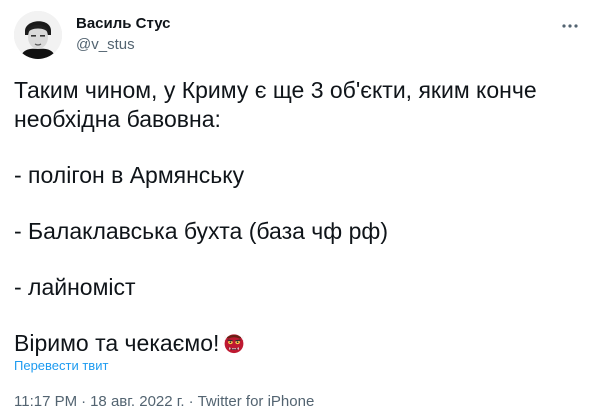  What do you see at coordinates (123, 24) in the screenshot?
I see `author-name: Василь Стус` at bounding box center [123, 24].